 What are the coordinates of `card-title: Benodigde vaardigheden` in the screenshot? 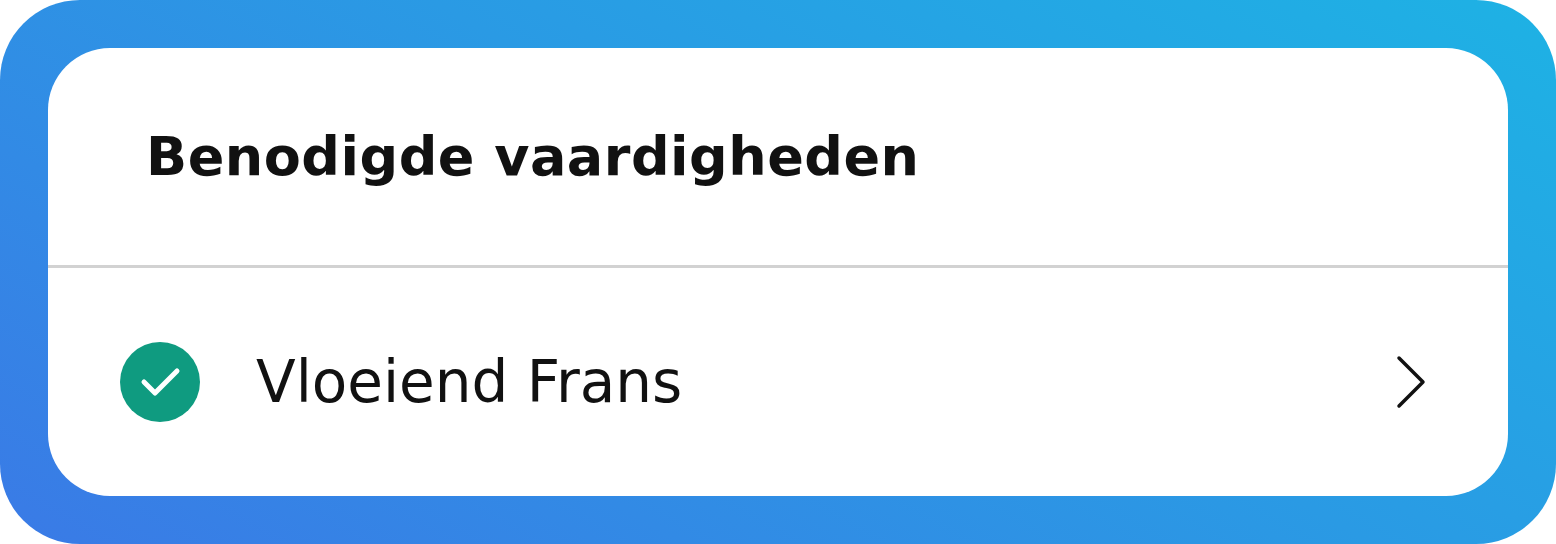 It's located at (533, 156).